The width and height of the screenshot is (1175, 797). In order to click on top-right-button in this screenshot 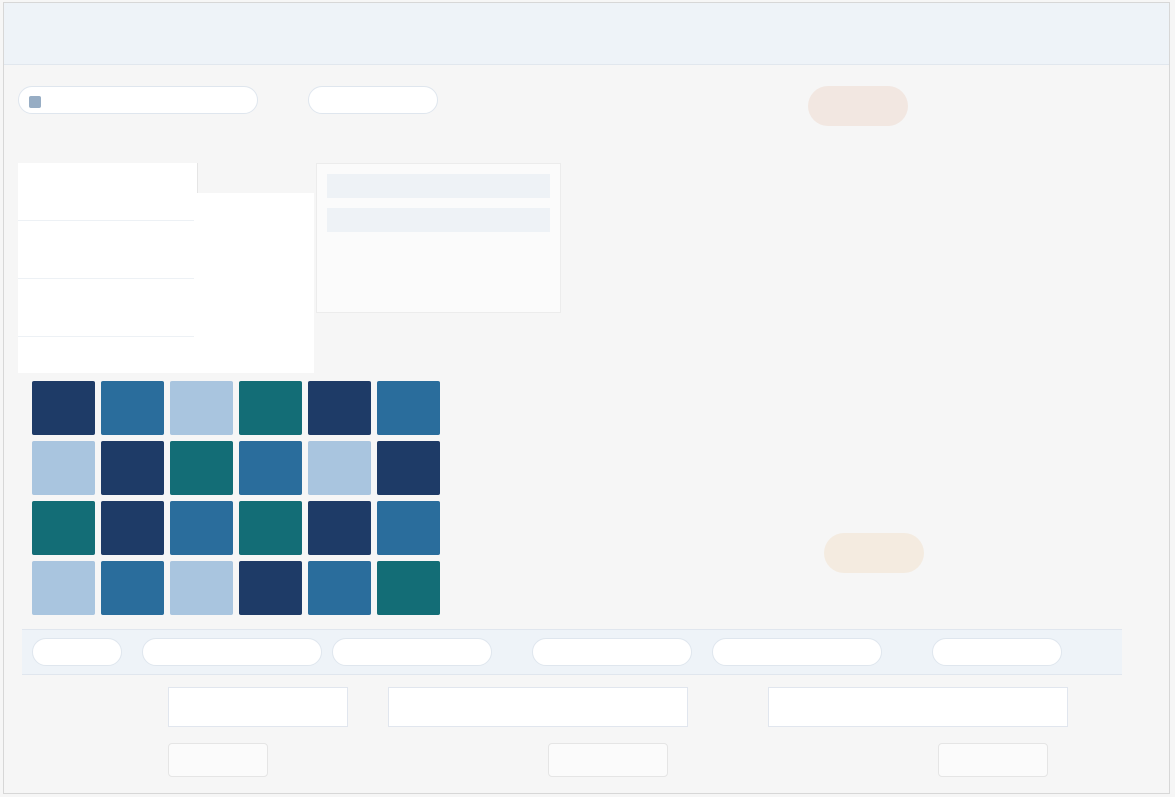, I will do `click(858, 106)`.